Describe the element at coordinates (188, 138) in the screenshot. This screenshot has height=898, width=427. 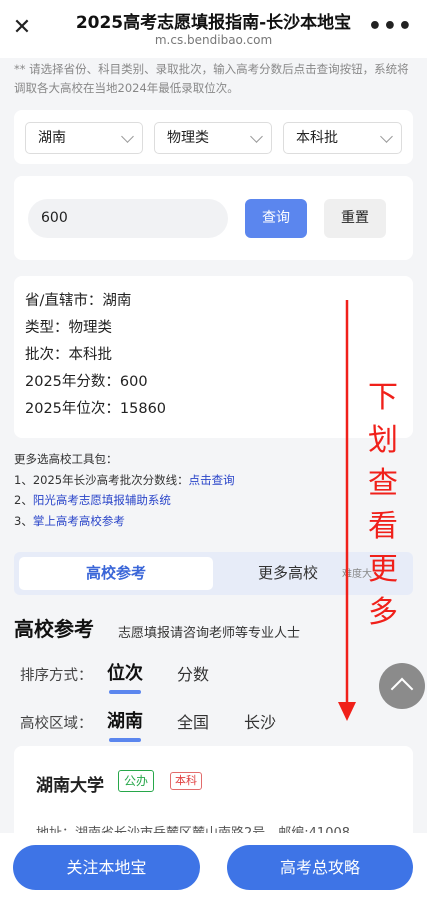
I see `subject-select-value: 物理类` at that location.